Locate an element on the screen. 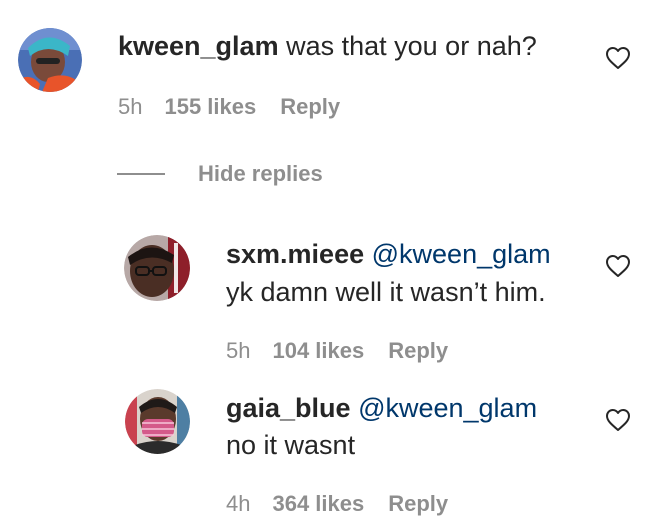  reply-text: no it wasnt is located at coordinates (291, 445).